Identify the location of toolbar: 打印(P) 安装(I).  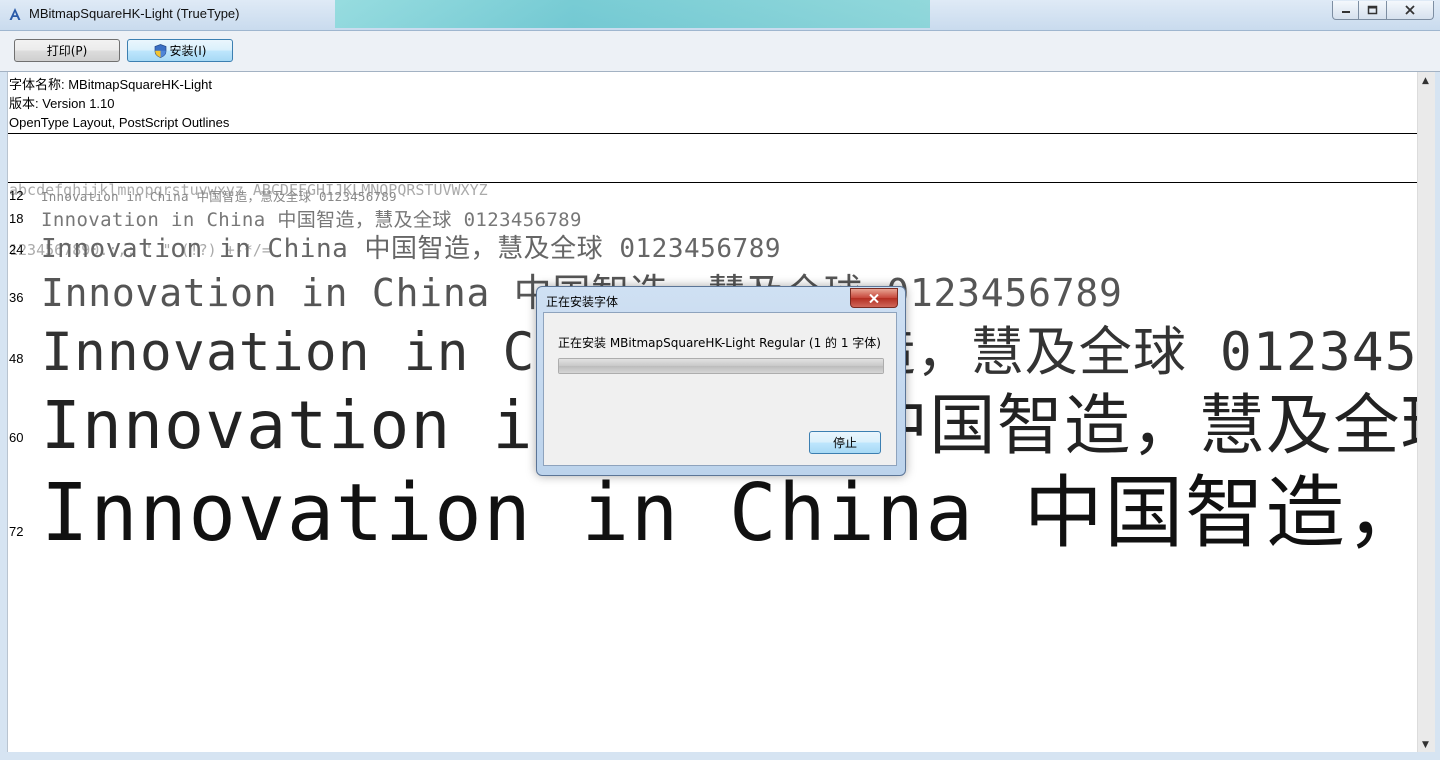
(720, 51).